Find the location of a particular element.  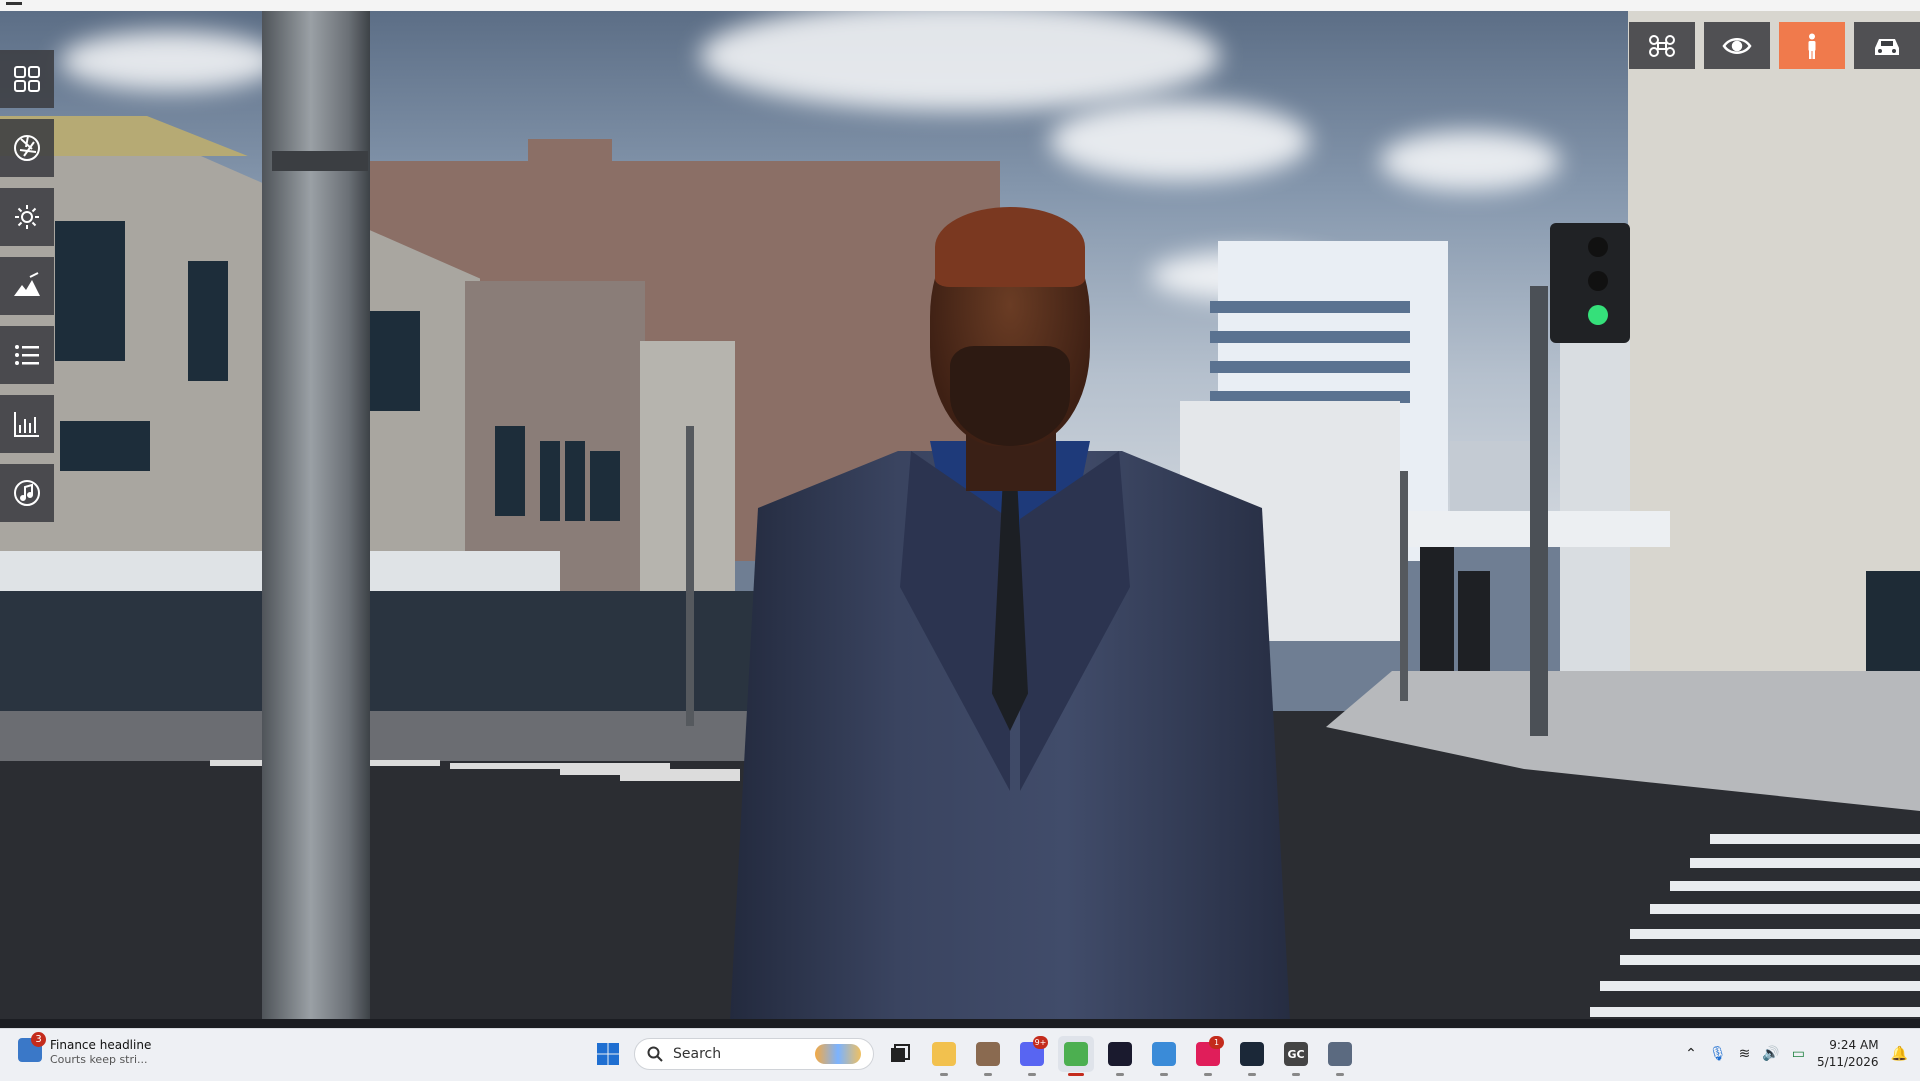

eye-icon is located at coordinates (1737, 45).